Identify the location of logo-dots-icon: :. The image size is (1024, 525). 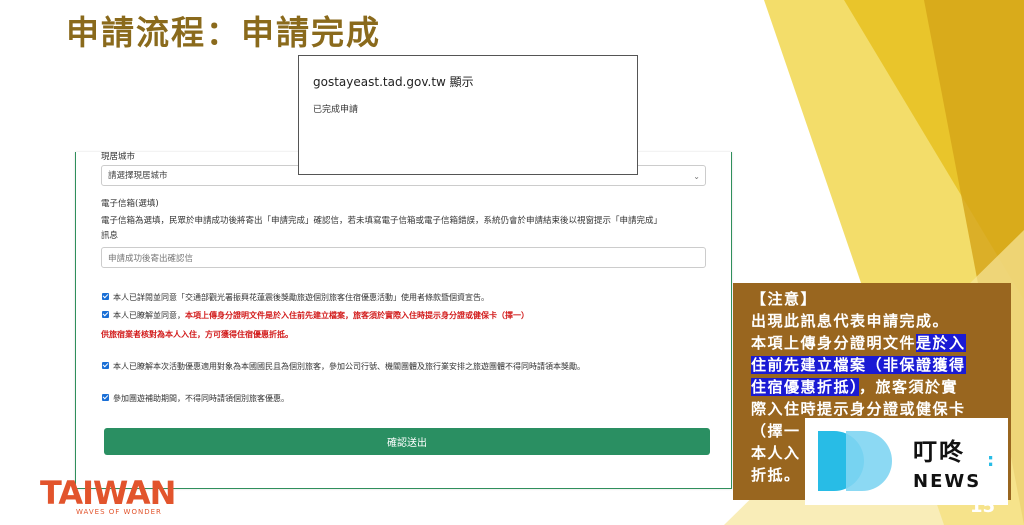
(991, 460).